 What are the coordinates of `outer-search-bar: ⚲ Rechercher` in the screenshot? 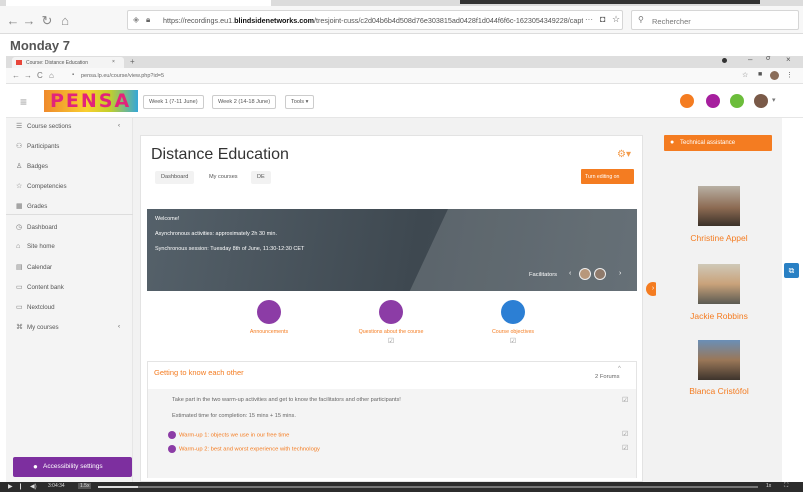 It's located at (715, 20).